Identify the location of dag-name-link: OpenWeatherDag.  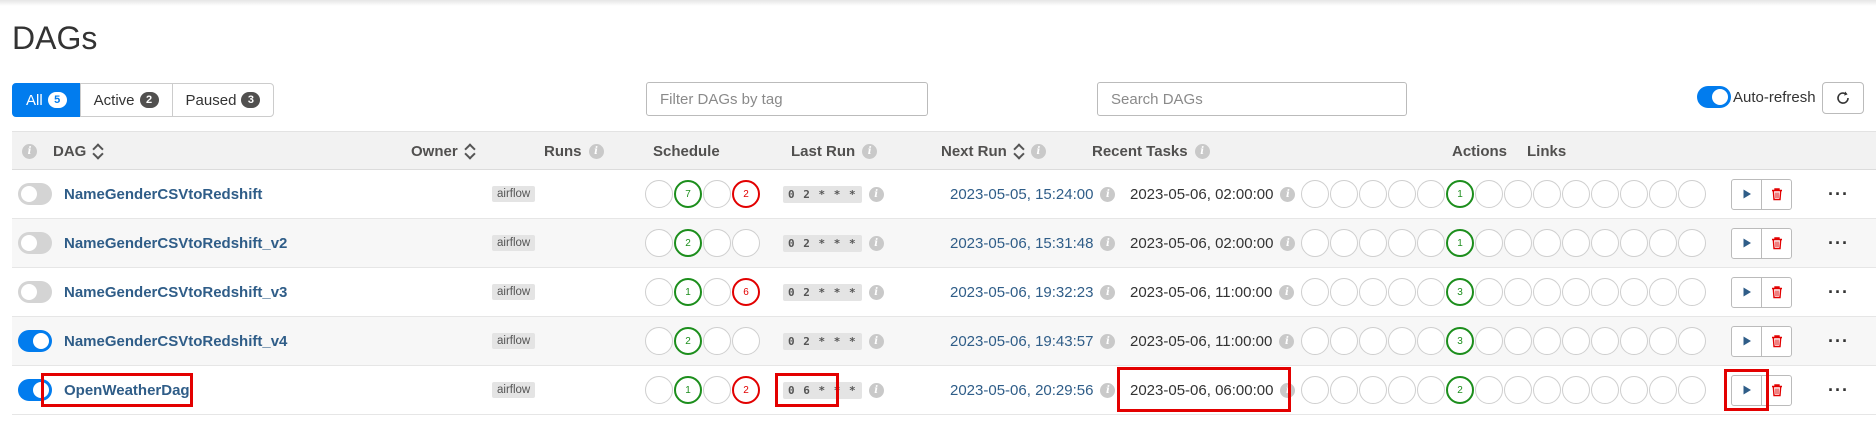
(127, 390).